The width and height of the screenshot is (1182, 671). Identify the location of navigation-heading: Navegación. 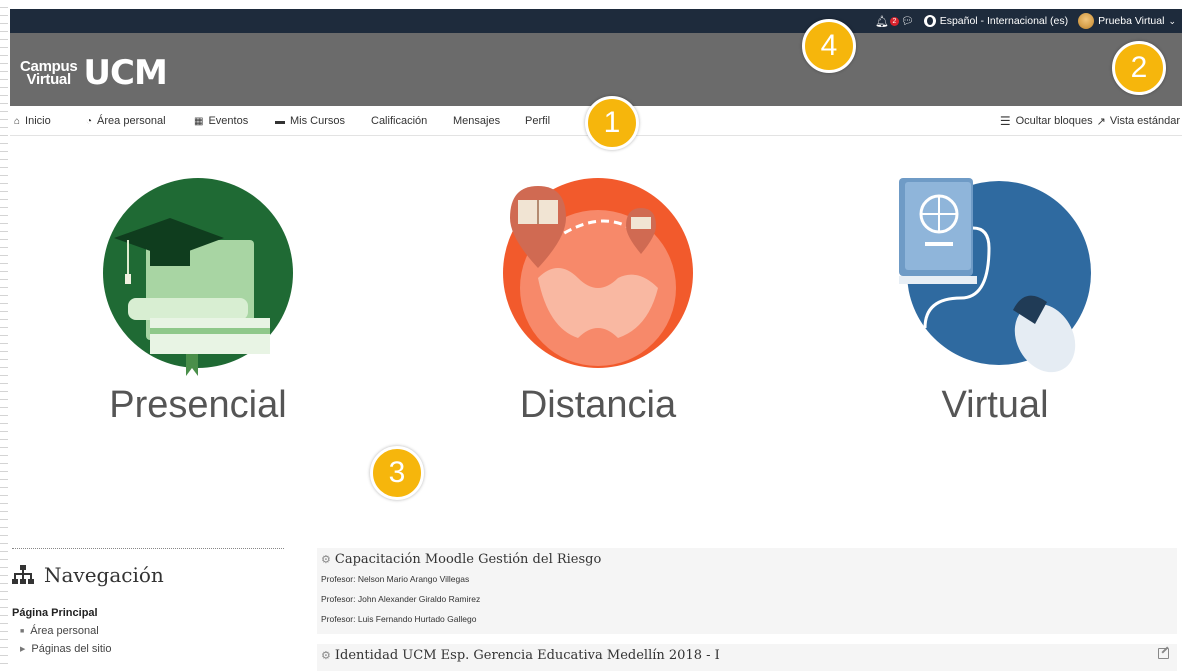
(148, 575).